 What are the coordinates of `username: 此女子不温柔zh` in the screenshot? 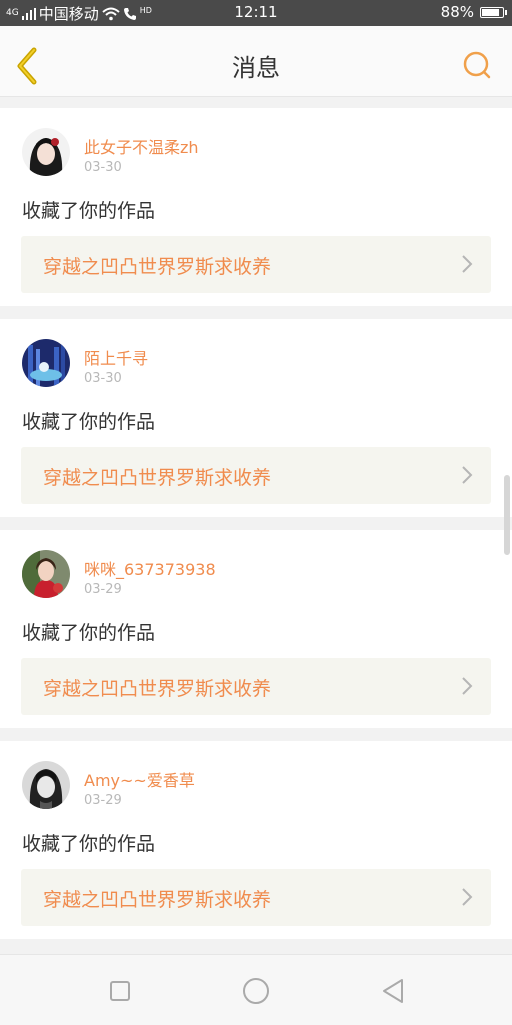 It's located at (141, 146).